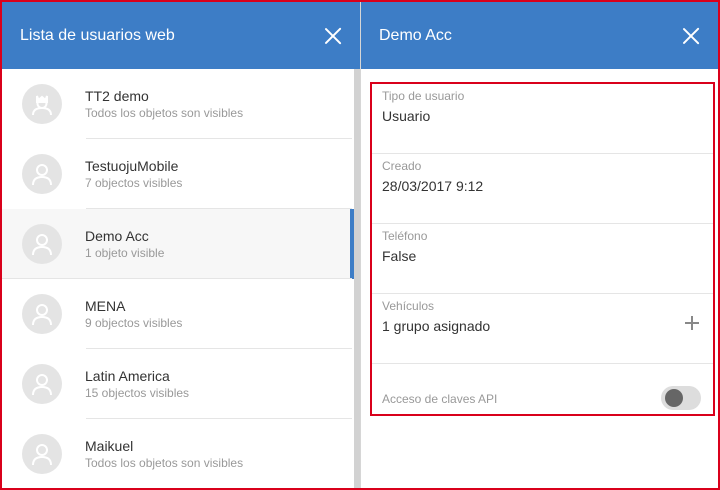  Describe the element at coordinates (181, 35) in the screenshot. I see `user-list-header: Lista de usuarios web` at that location.